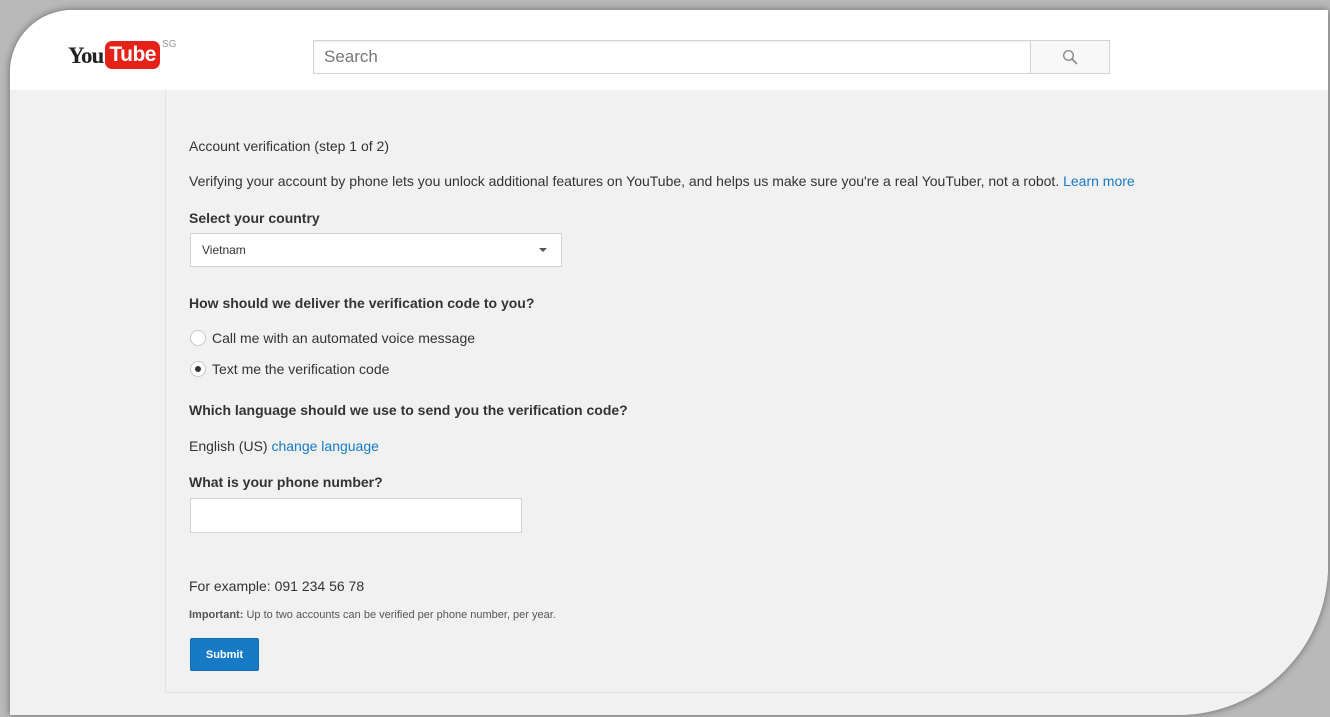 The image size is (1330, 717). What do you see at coordinates (277, 586) in the screenshot?
I see `phone-example: For example: 091 234 56 78` at bounding box center [277, 586].